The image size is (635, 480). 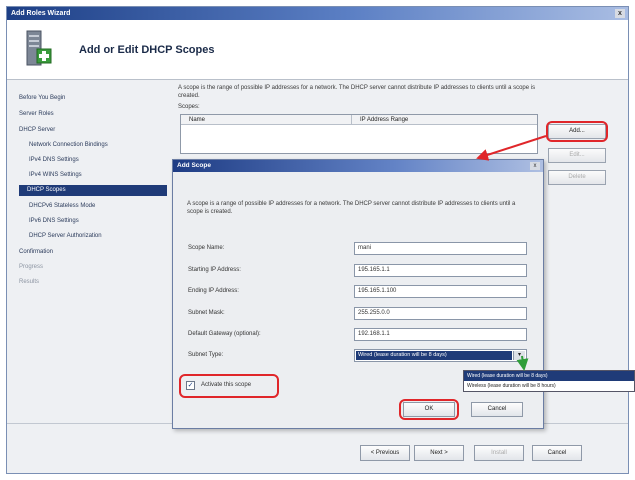 What do you see at coordinates (224, 334) in the screenshot?
I see `default-gateway-label: Default Gateway (optional):` at bounding box center [224, 334].